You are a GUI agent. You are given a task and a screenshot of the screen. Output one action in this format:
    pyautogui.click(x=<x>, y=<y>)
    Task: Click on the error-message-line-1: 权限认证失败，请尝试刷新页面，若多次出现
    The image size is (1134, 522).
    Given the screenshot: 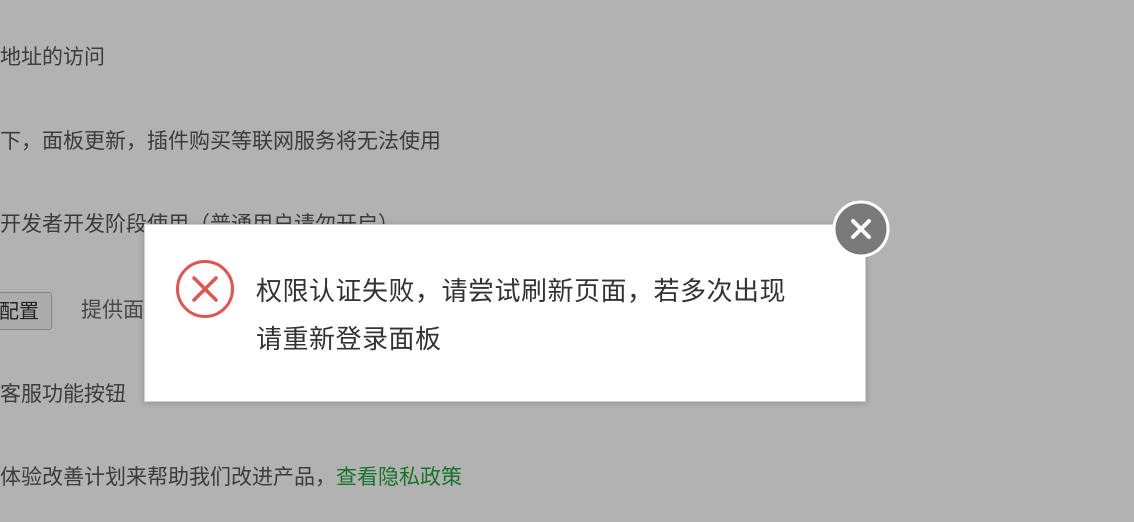 What is the action you would take?
    pyautogui.click(x=521, y=292)
    